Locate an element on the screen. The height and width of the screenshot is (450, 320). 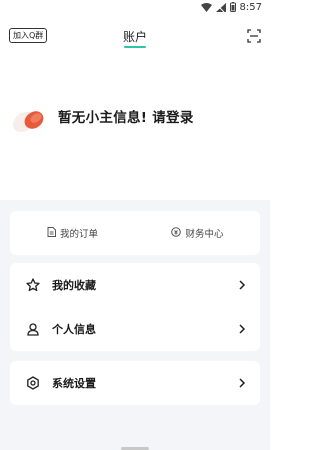
app-header: 加入Q群 账户 is located at coordinates (135, 36).